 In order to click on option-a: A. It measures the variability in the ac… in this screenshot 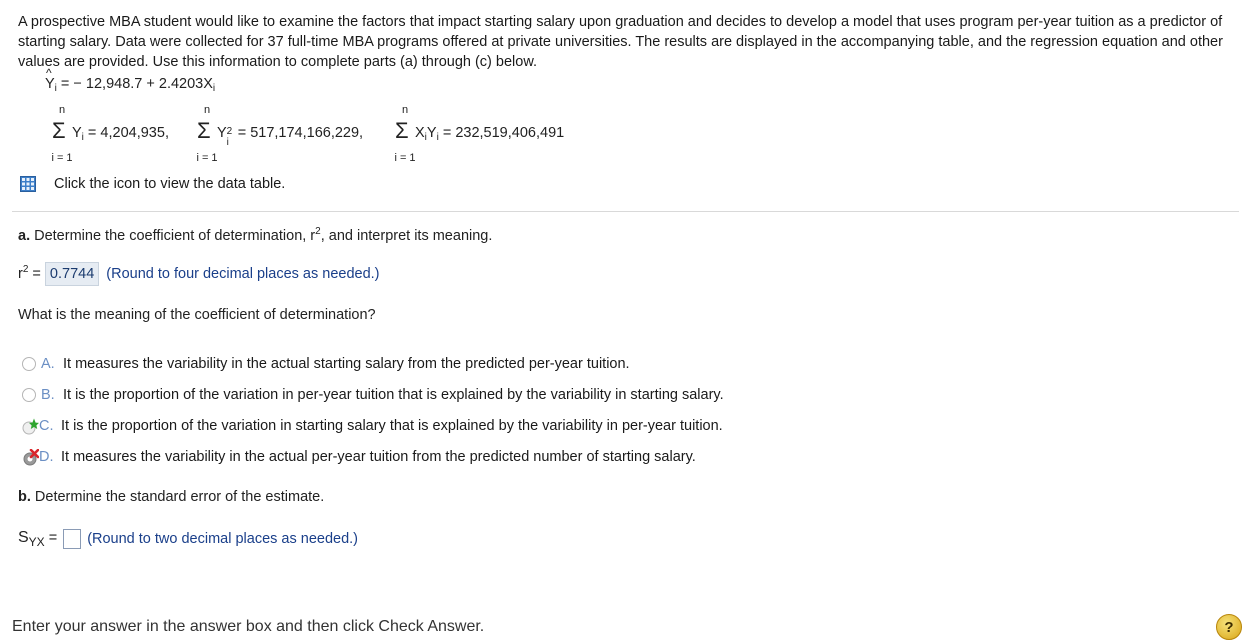, I will do `click(326, 364)`.